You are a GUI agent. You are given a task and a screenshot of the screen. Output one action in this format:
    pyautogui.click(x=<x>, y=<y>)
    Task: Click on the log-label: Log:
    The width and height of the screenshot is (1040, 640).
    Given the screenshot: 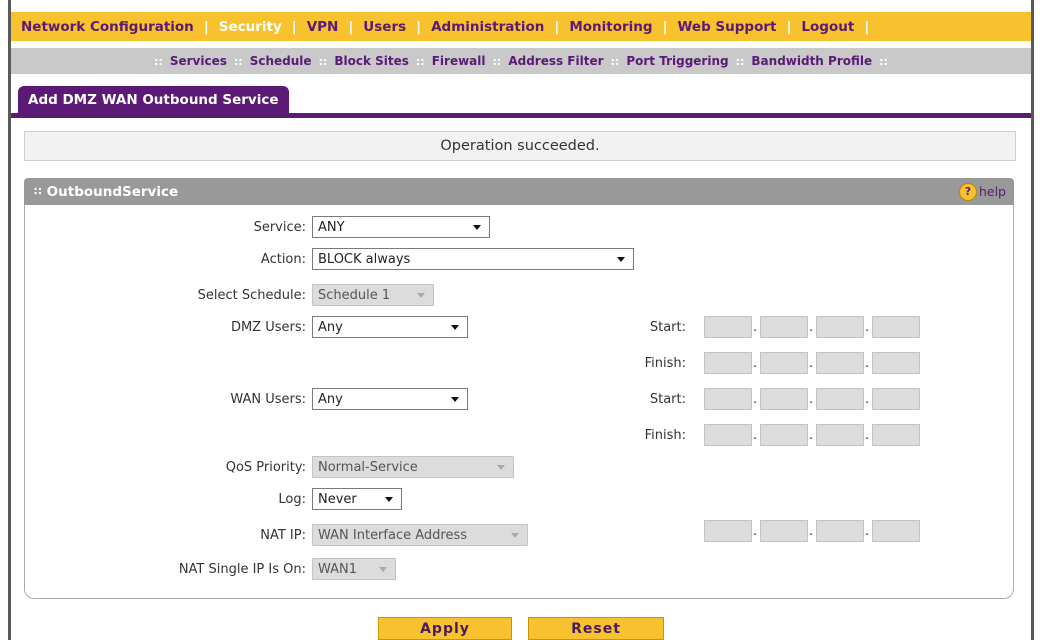 What is the action you would take?
    pyautogui.click(x=292, y=499)
    